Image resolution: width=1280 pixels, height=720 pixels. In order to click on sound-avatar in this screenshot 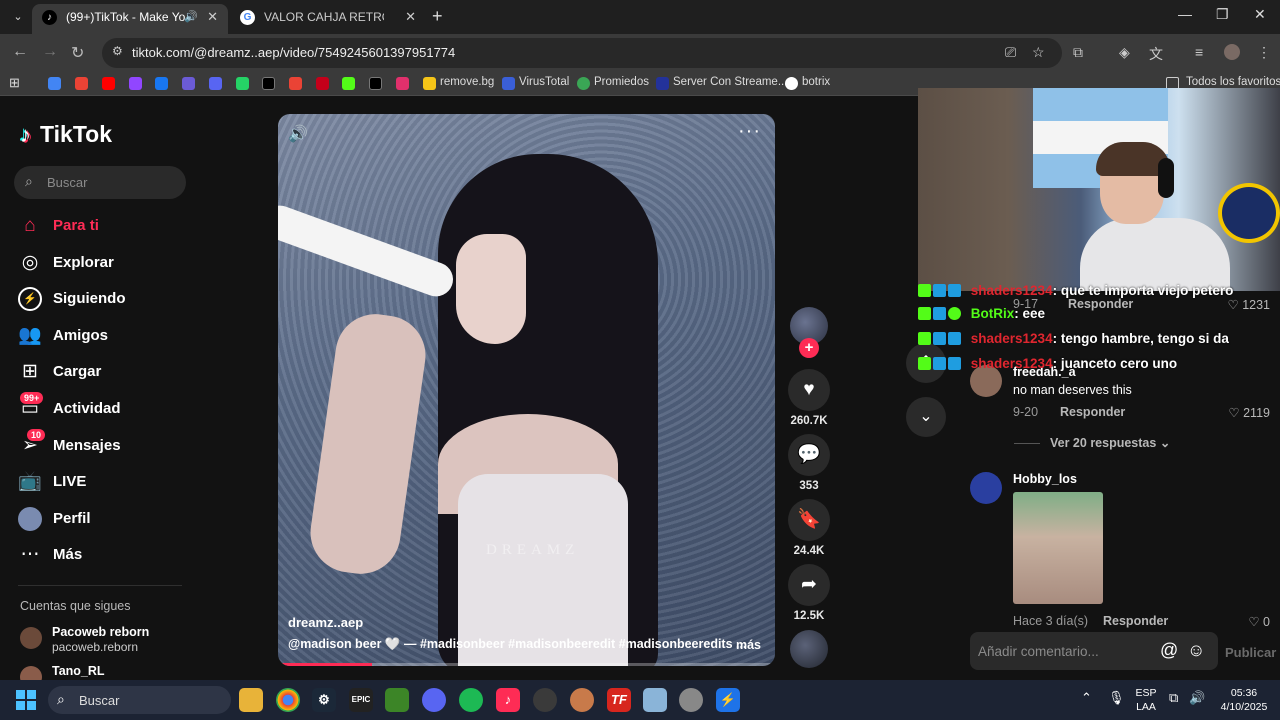, I will do `click(809, 649)`.